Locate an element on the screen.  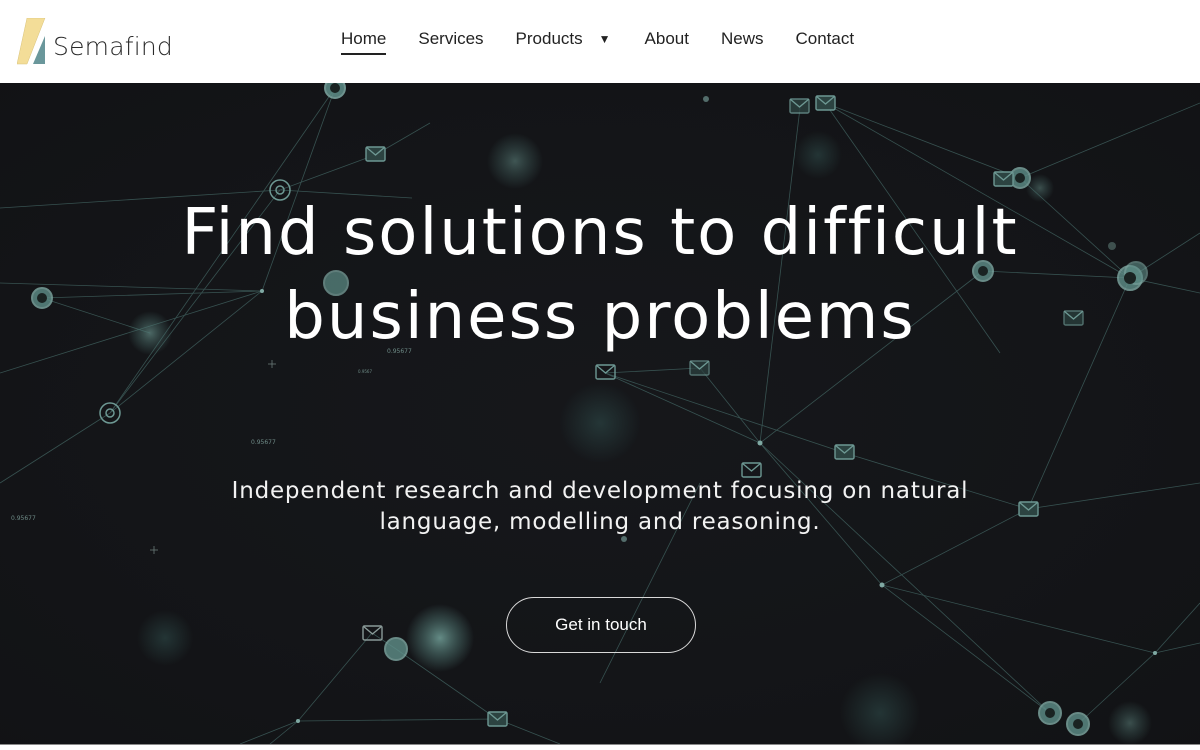
nav-home: Home is located at coordinates (364, 41).